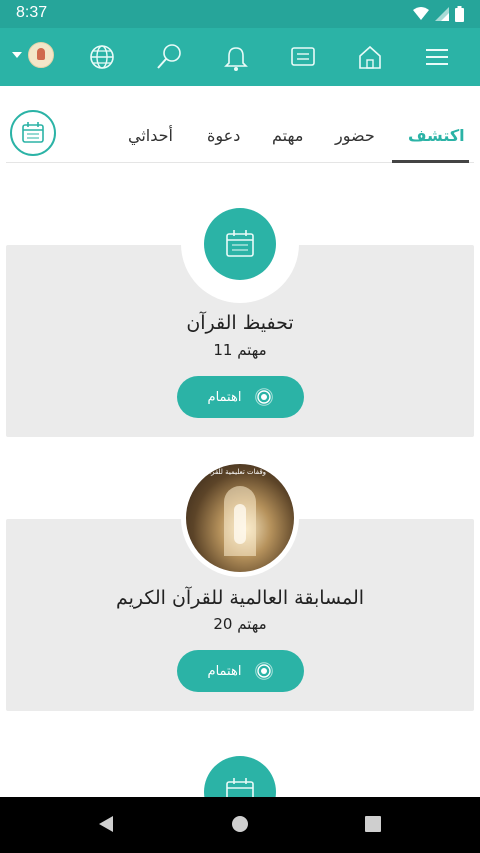 The height and width of the screenshot is (853, 480). What do you see at coordinates (169, 57) in the screenshot?
I see `search-icon` at bounding box center [169, 57].